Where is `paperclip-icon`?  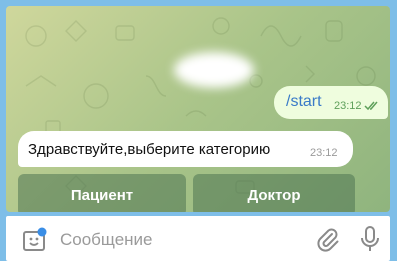
paperclip-icon is located at coordinates (327, 239).